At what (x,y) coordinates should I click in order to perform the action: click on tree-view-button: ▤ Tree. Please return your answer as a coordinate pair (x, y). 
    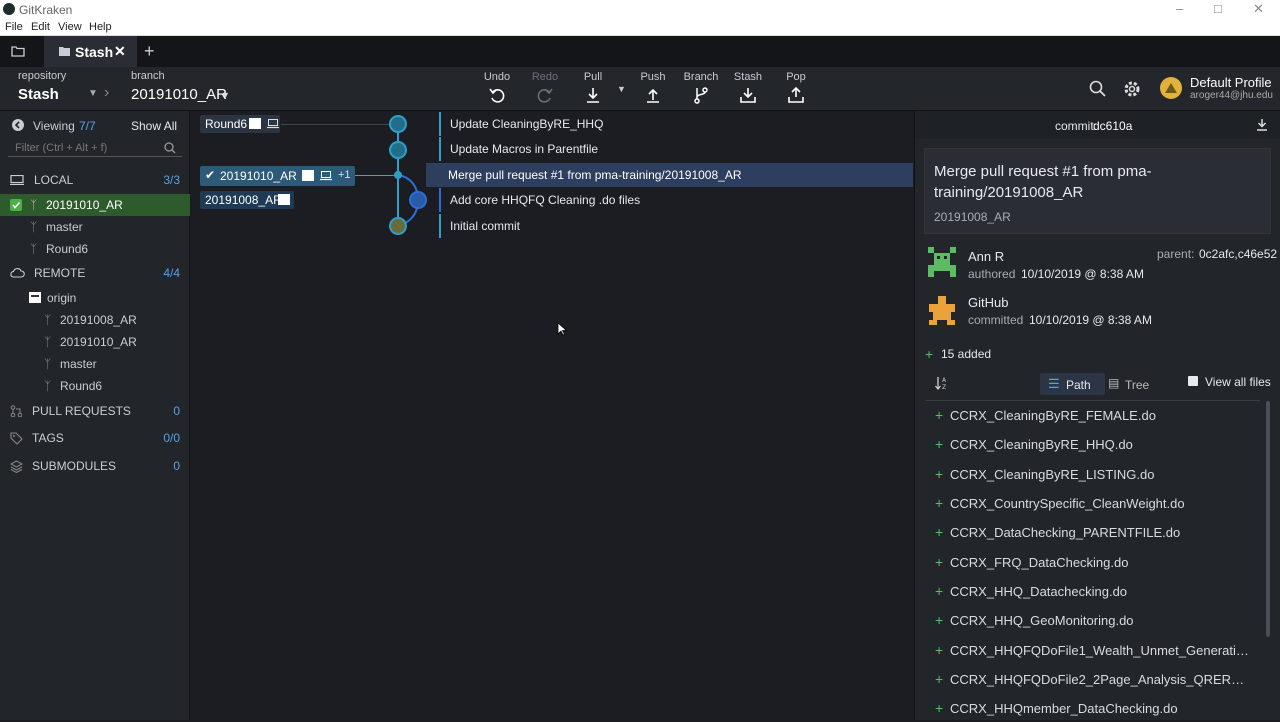
    Looking at the image, I should click on (1137, 384).